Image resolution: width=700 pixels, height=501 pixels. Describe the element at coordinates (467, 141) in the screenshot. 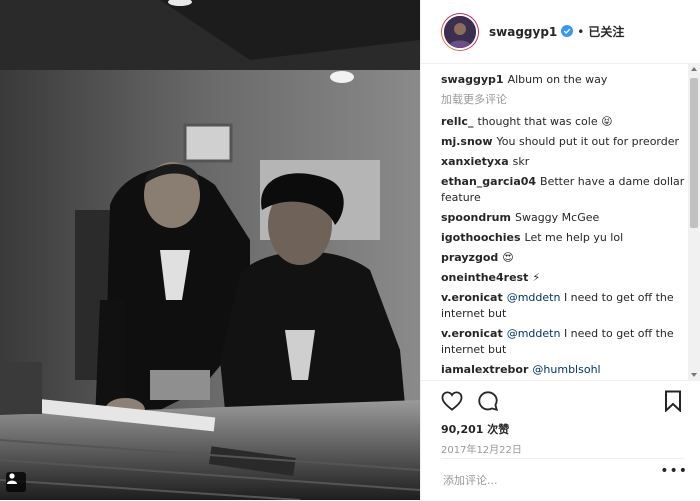

I see `comment-username: mj.snow` at that location.